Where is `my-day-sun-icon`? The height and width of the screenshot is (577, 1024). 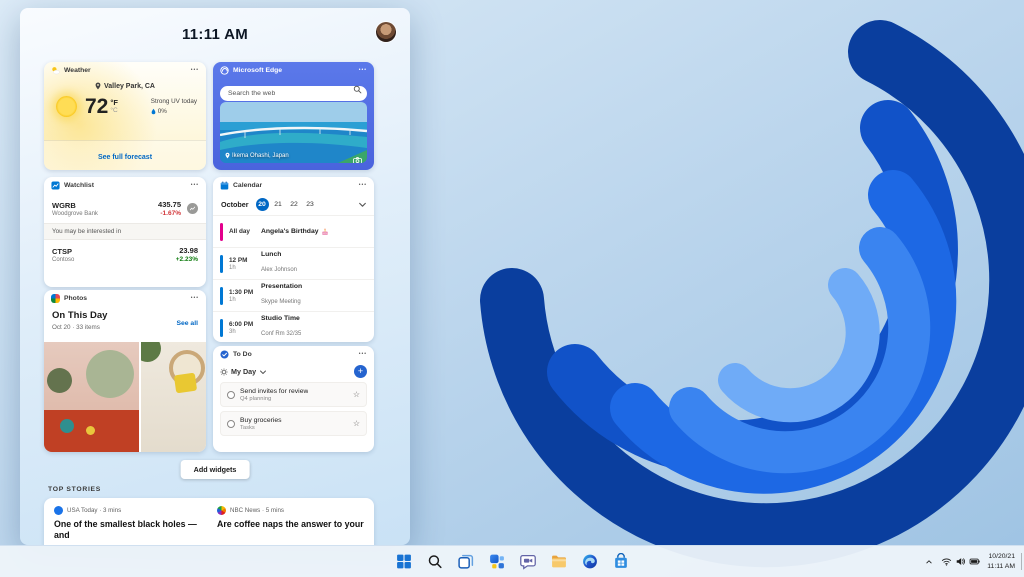
my-day-sun-icon is located at coordinates (224, 371).